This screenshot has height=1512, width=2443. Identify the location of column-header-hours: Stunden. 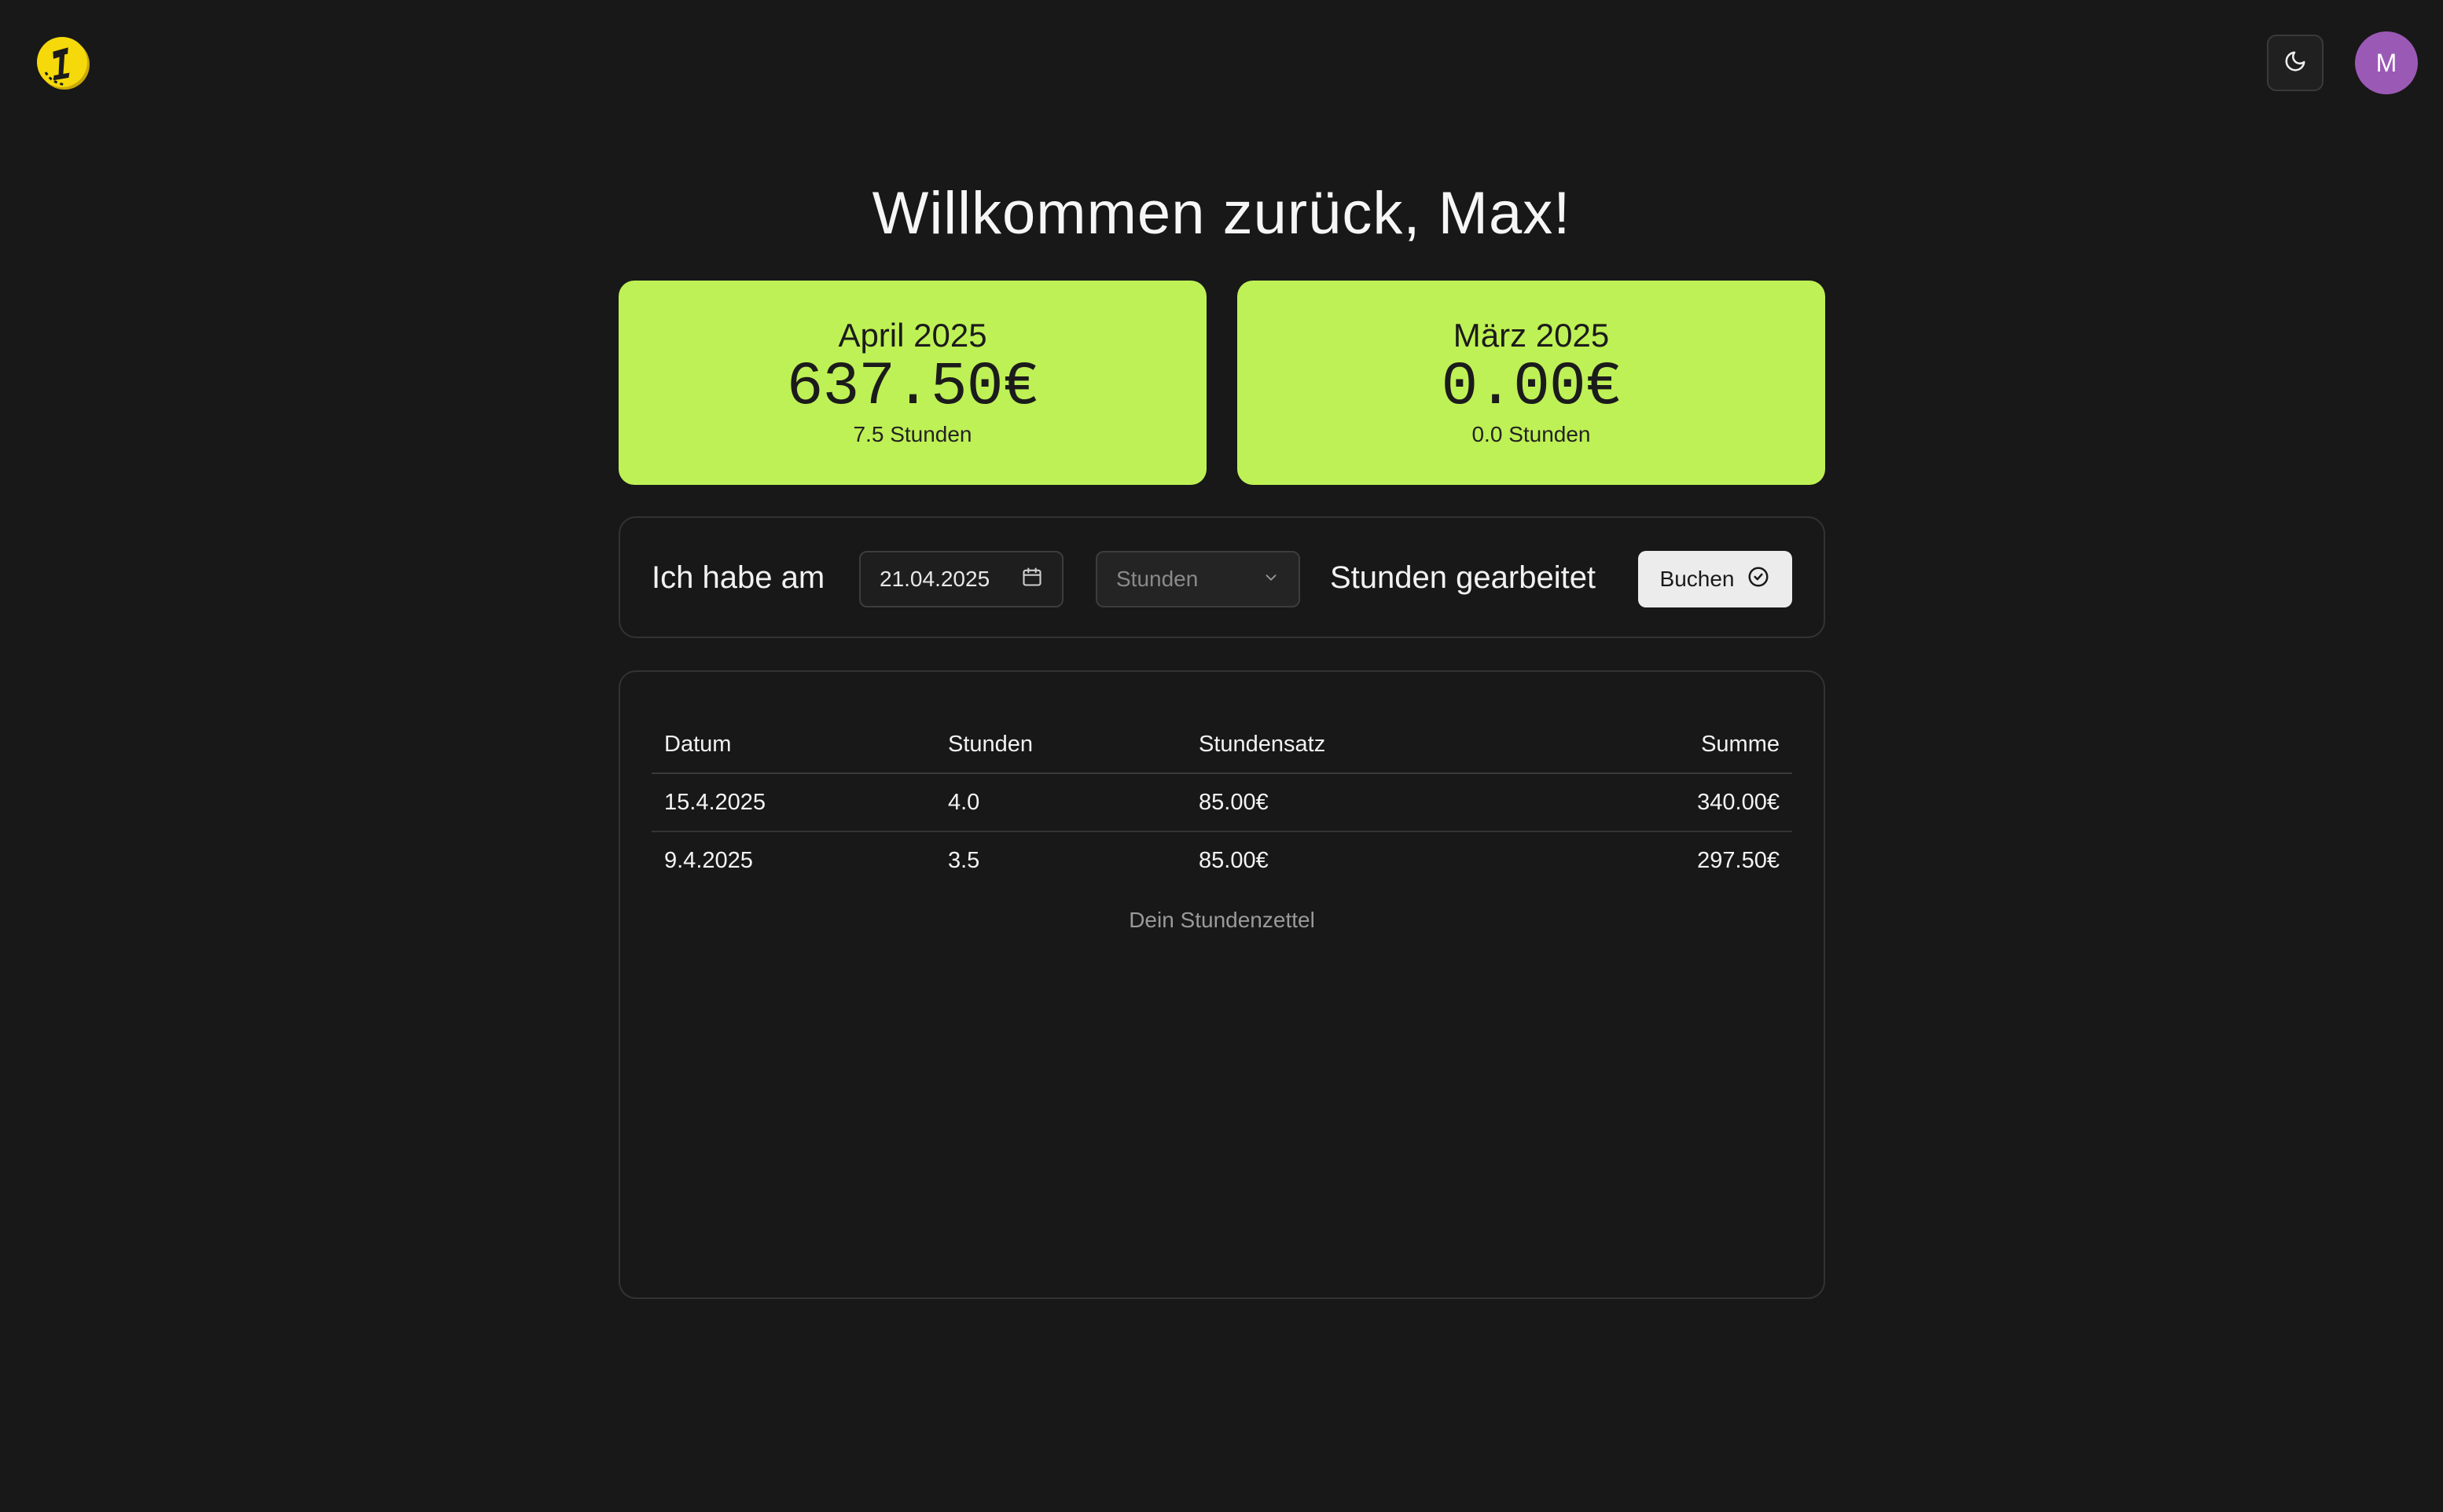
(990, 744).